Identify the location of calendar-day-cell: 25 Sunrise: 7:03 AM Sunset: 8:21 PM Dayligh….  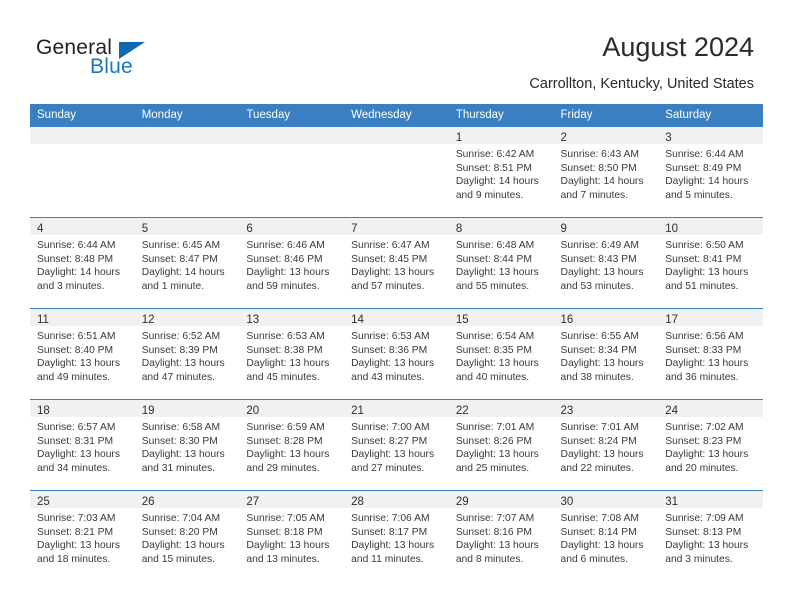
(82, 535).